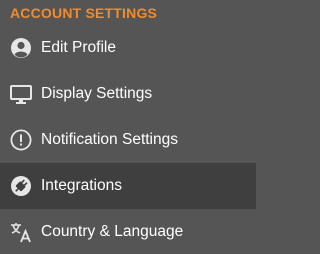 Image resolution: width=320 pixels, height=254 pixels. I want to click on menu-item-label: Notification Settings, so click(109, 139).